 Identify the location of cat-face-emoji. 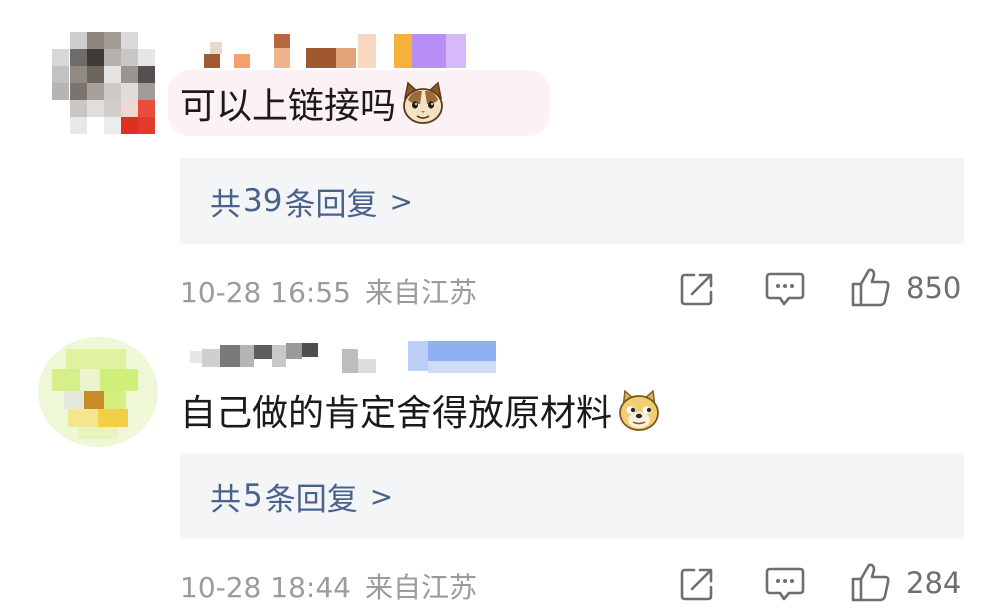
(423, 102).